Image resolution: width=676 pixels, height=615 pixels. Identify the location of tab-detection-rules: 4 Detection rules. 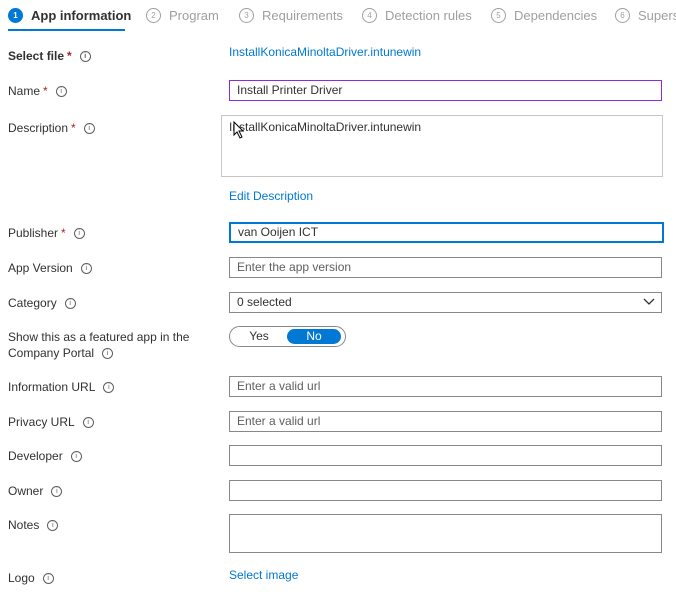
(417, 15).